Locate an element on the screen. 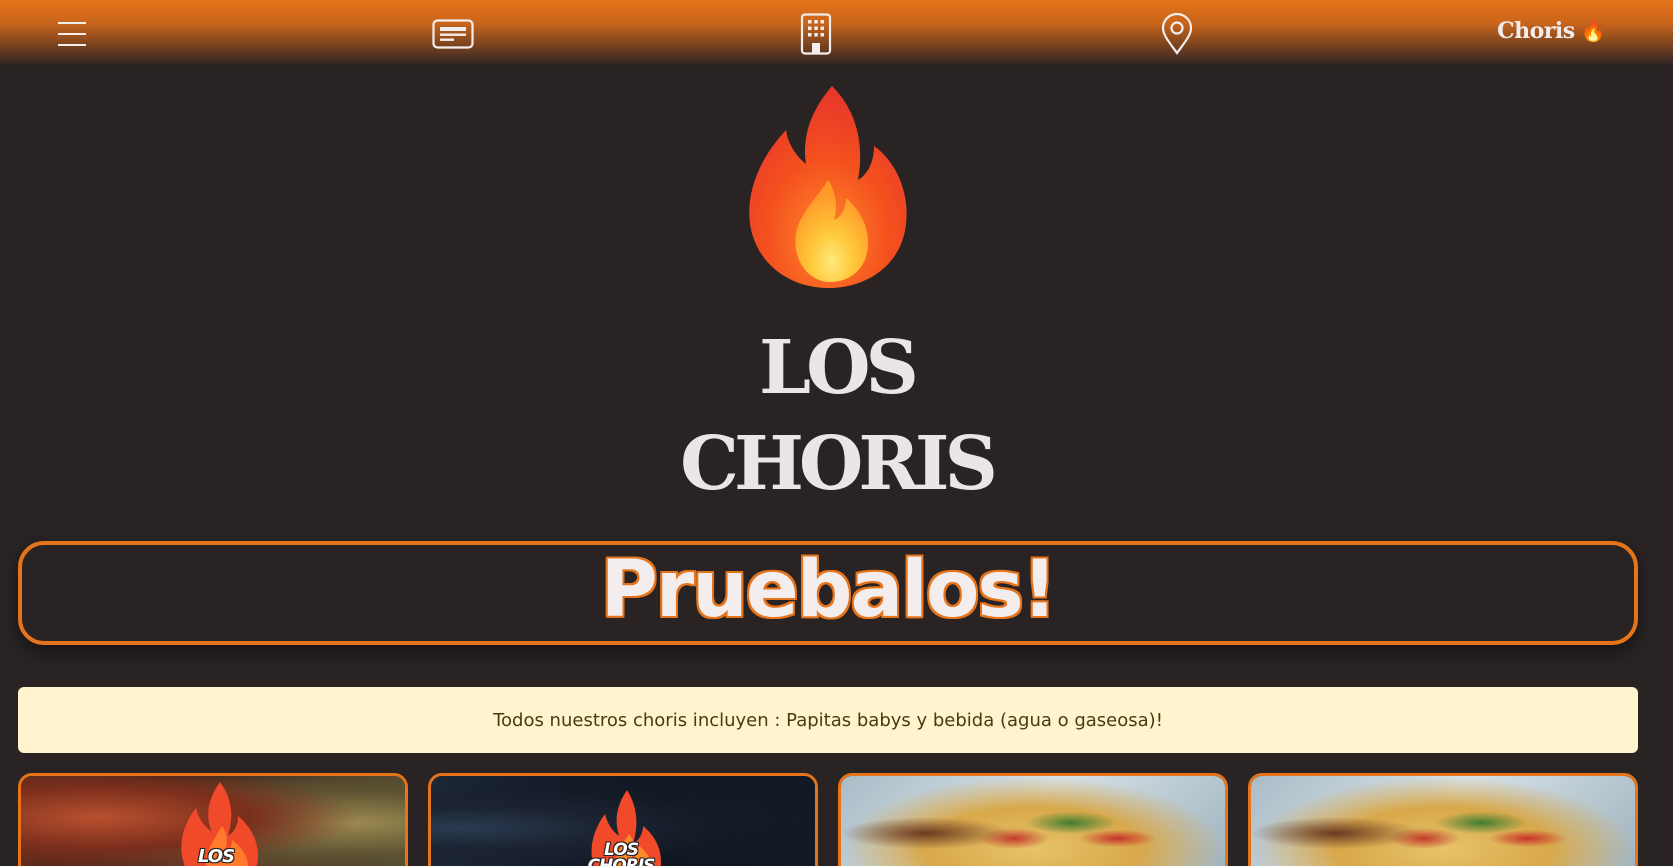 This screenshot has width=1673, height=866. map-pin-icon is located at coordinates (1177, 34).